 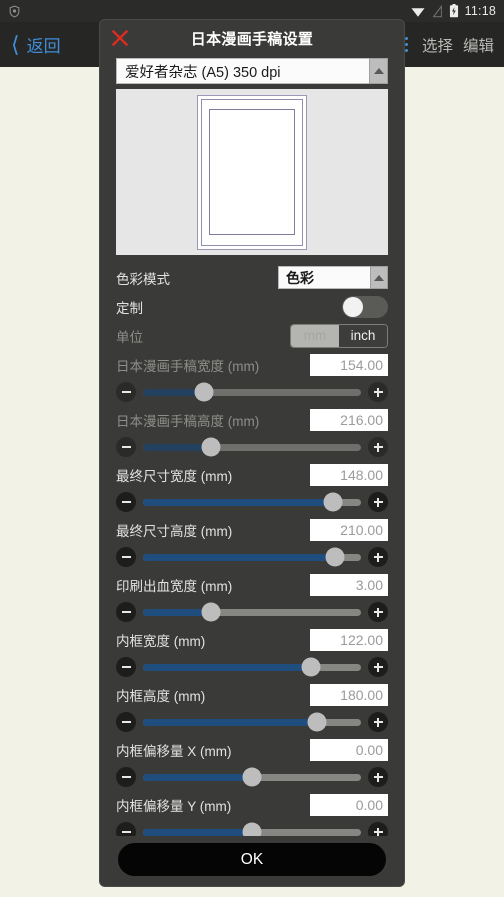 What do you see at coordinates (252, 557) in the screenshot?
I see `final-size-height-slider` at bounding box center [252, 557].